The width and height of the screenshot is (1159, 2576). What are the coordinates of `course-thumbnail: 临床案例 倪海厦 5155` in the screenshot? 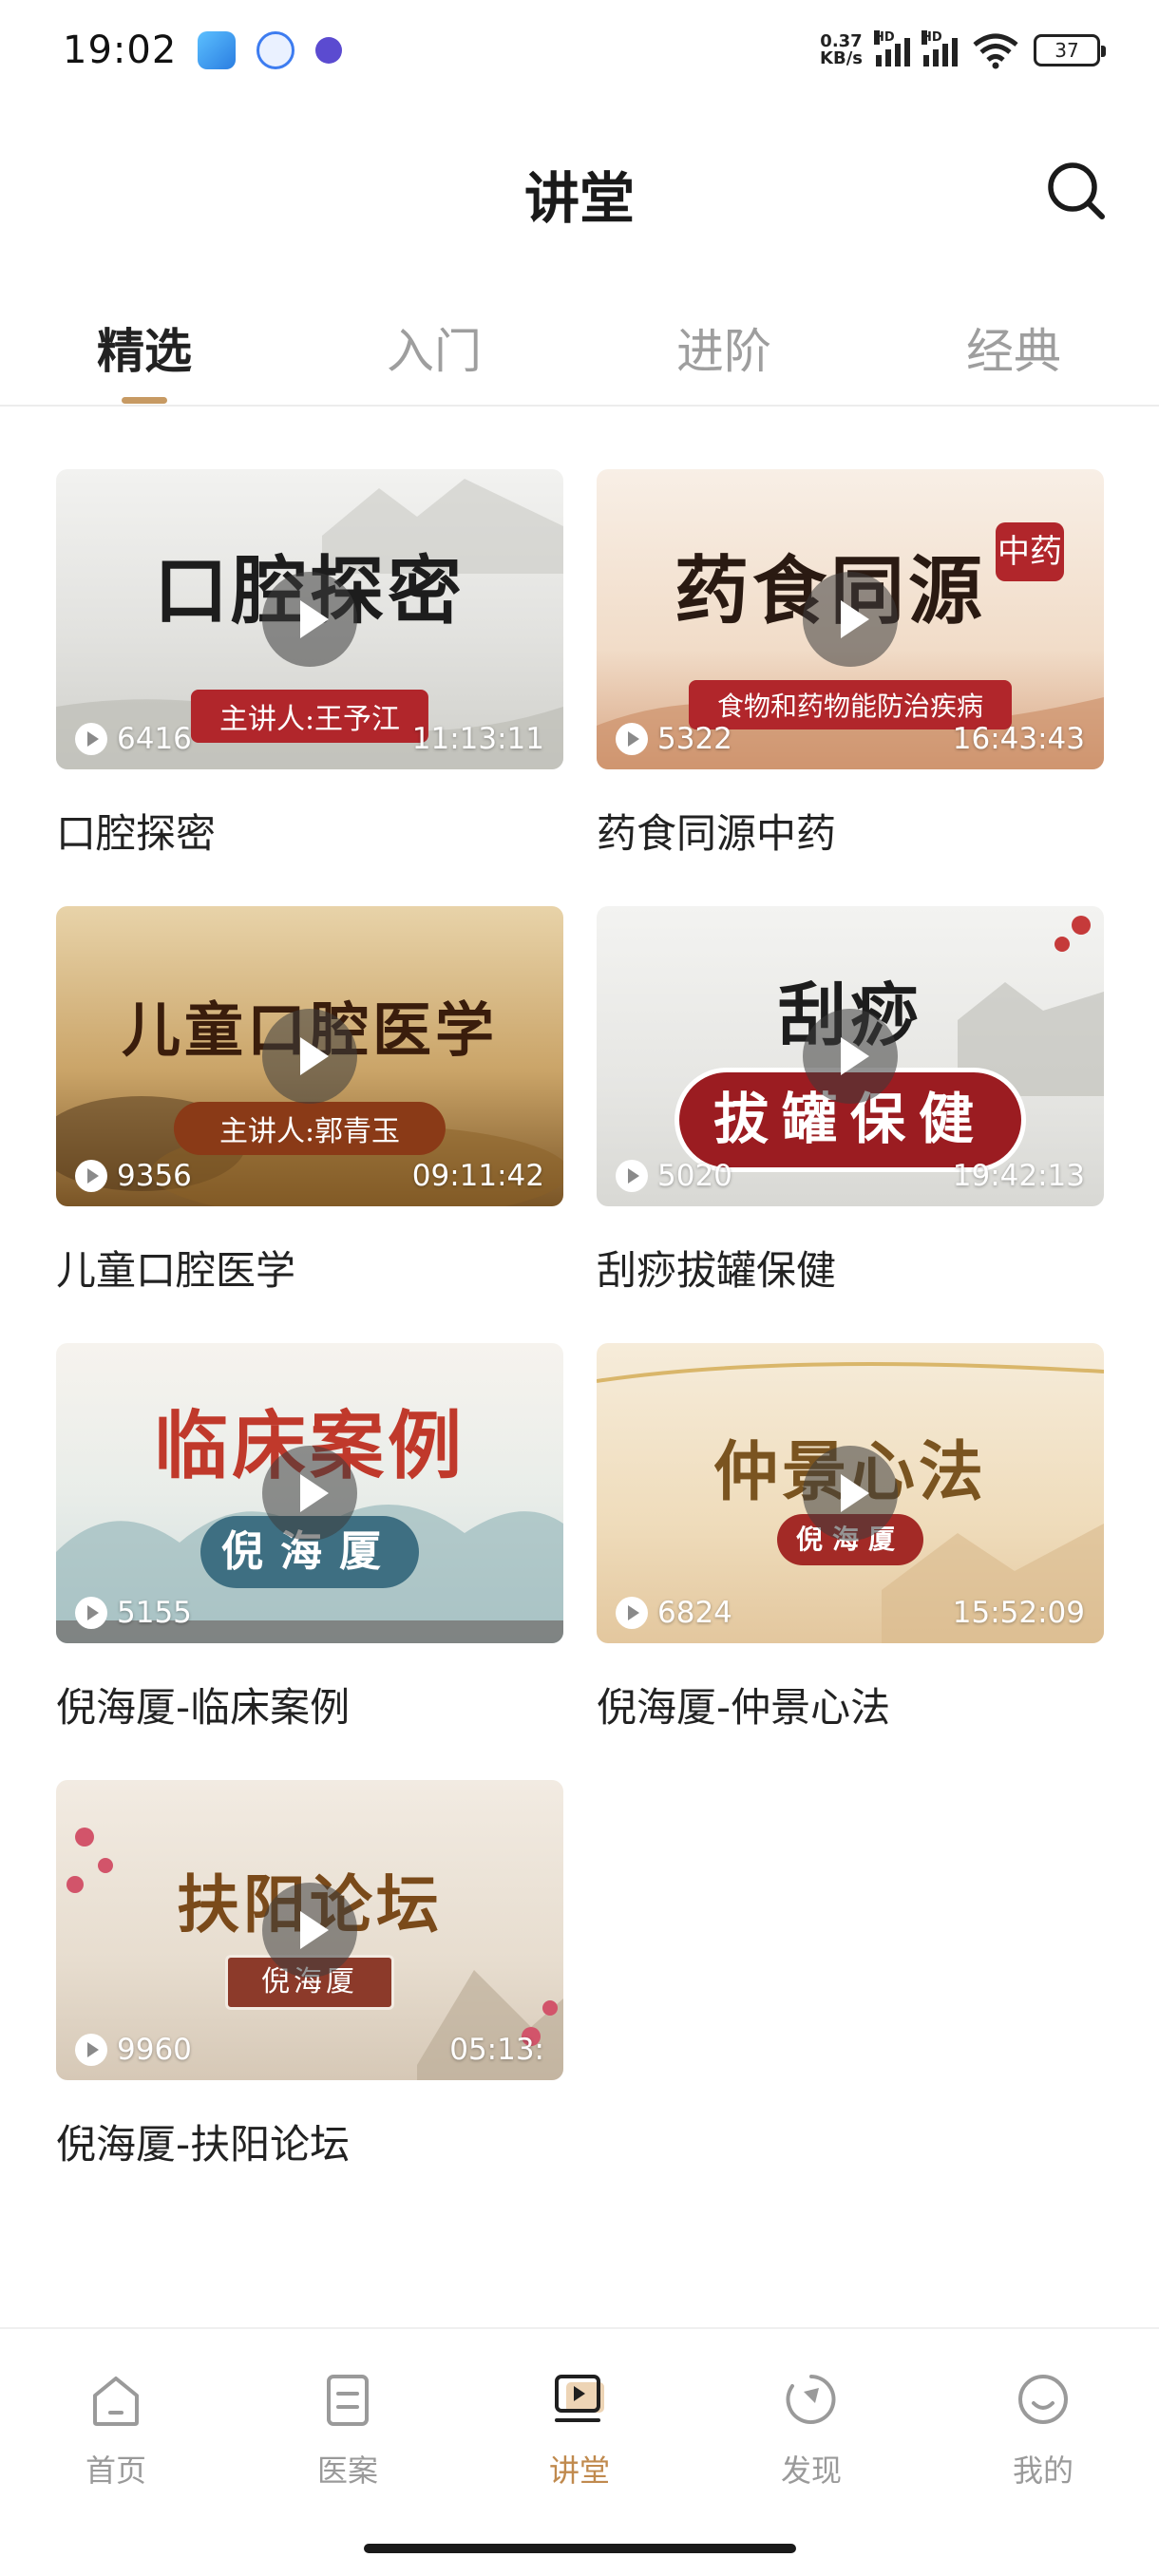 It's located at (309, 1493).